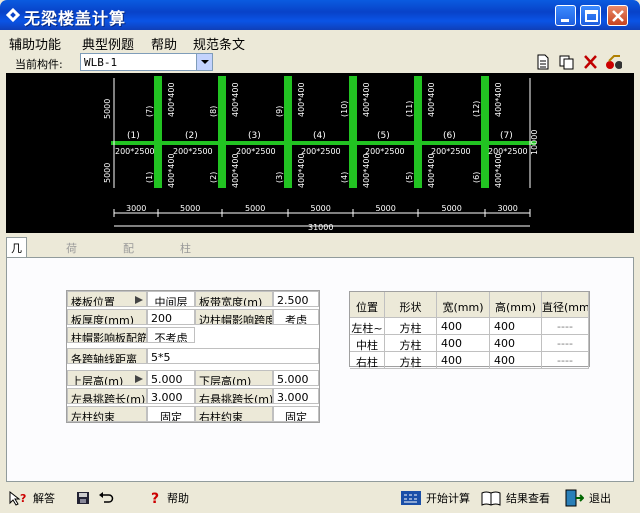 This screenshot has width=640, height=513. Describe the element at coordinates (171, 317) in the screenshot. I see `thickness-value: 200` at that location.